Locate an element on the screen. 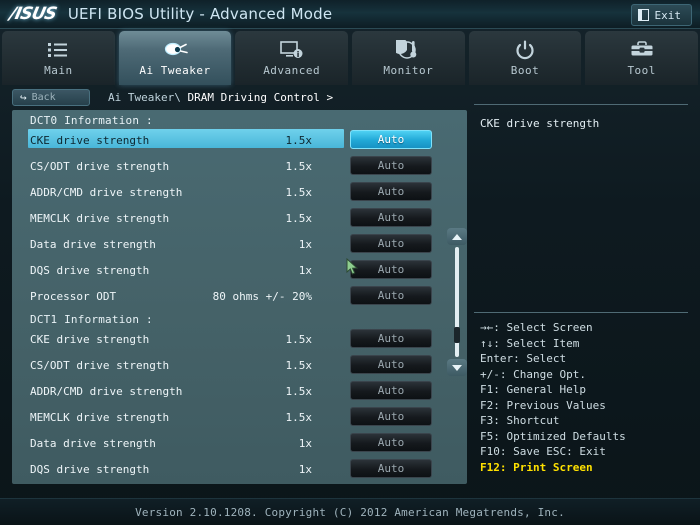 This screenshot has width=700, height=525. exit-button: Exit is located at coordinates (661, 15).